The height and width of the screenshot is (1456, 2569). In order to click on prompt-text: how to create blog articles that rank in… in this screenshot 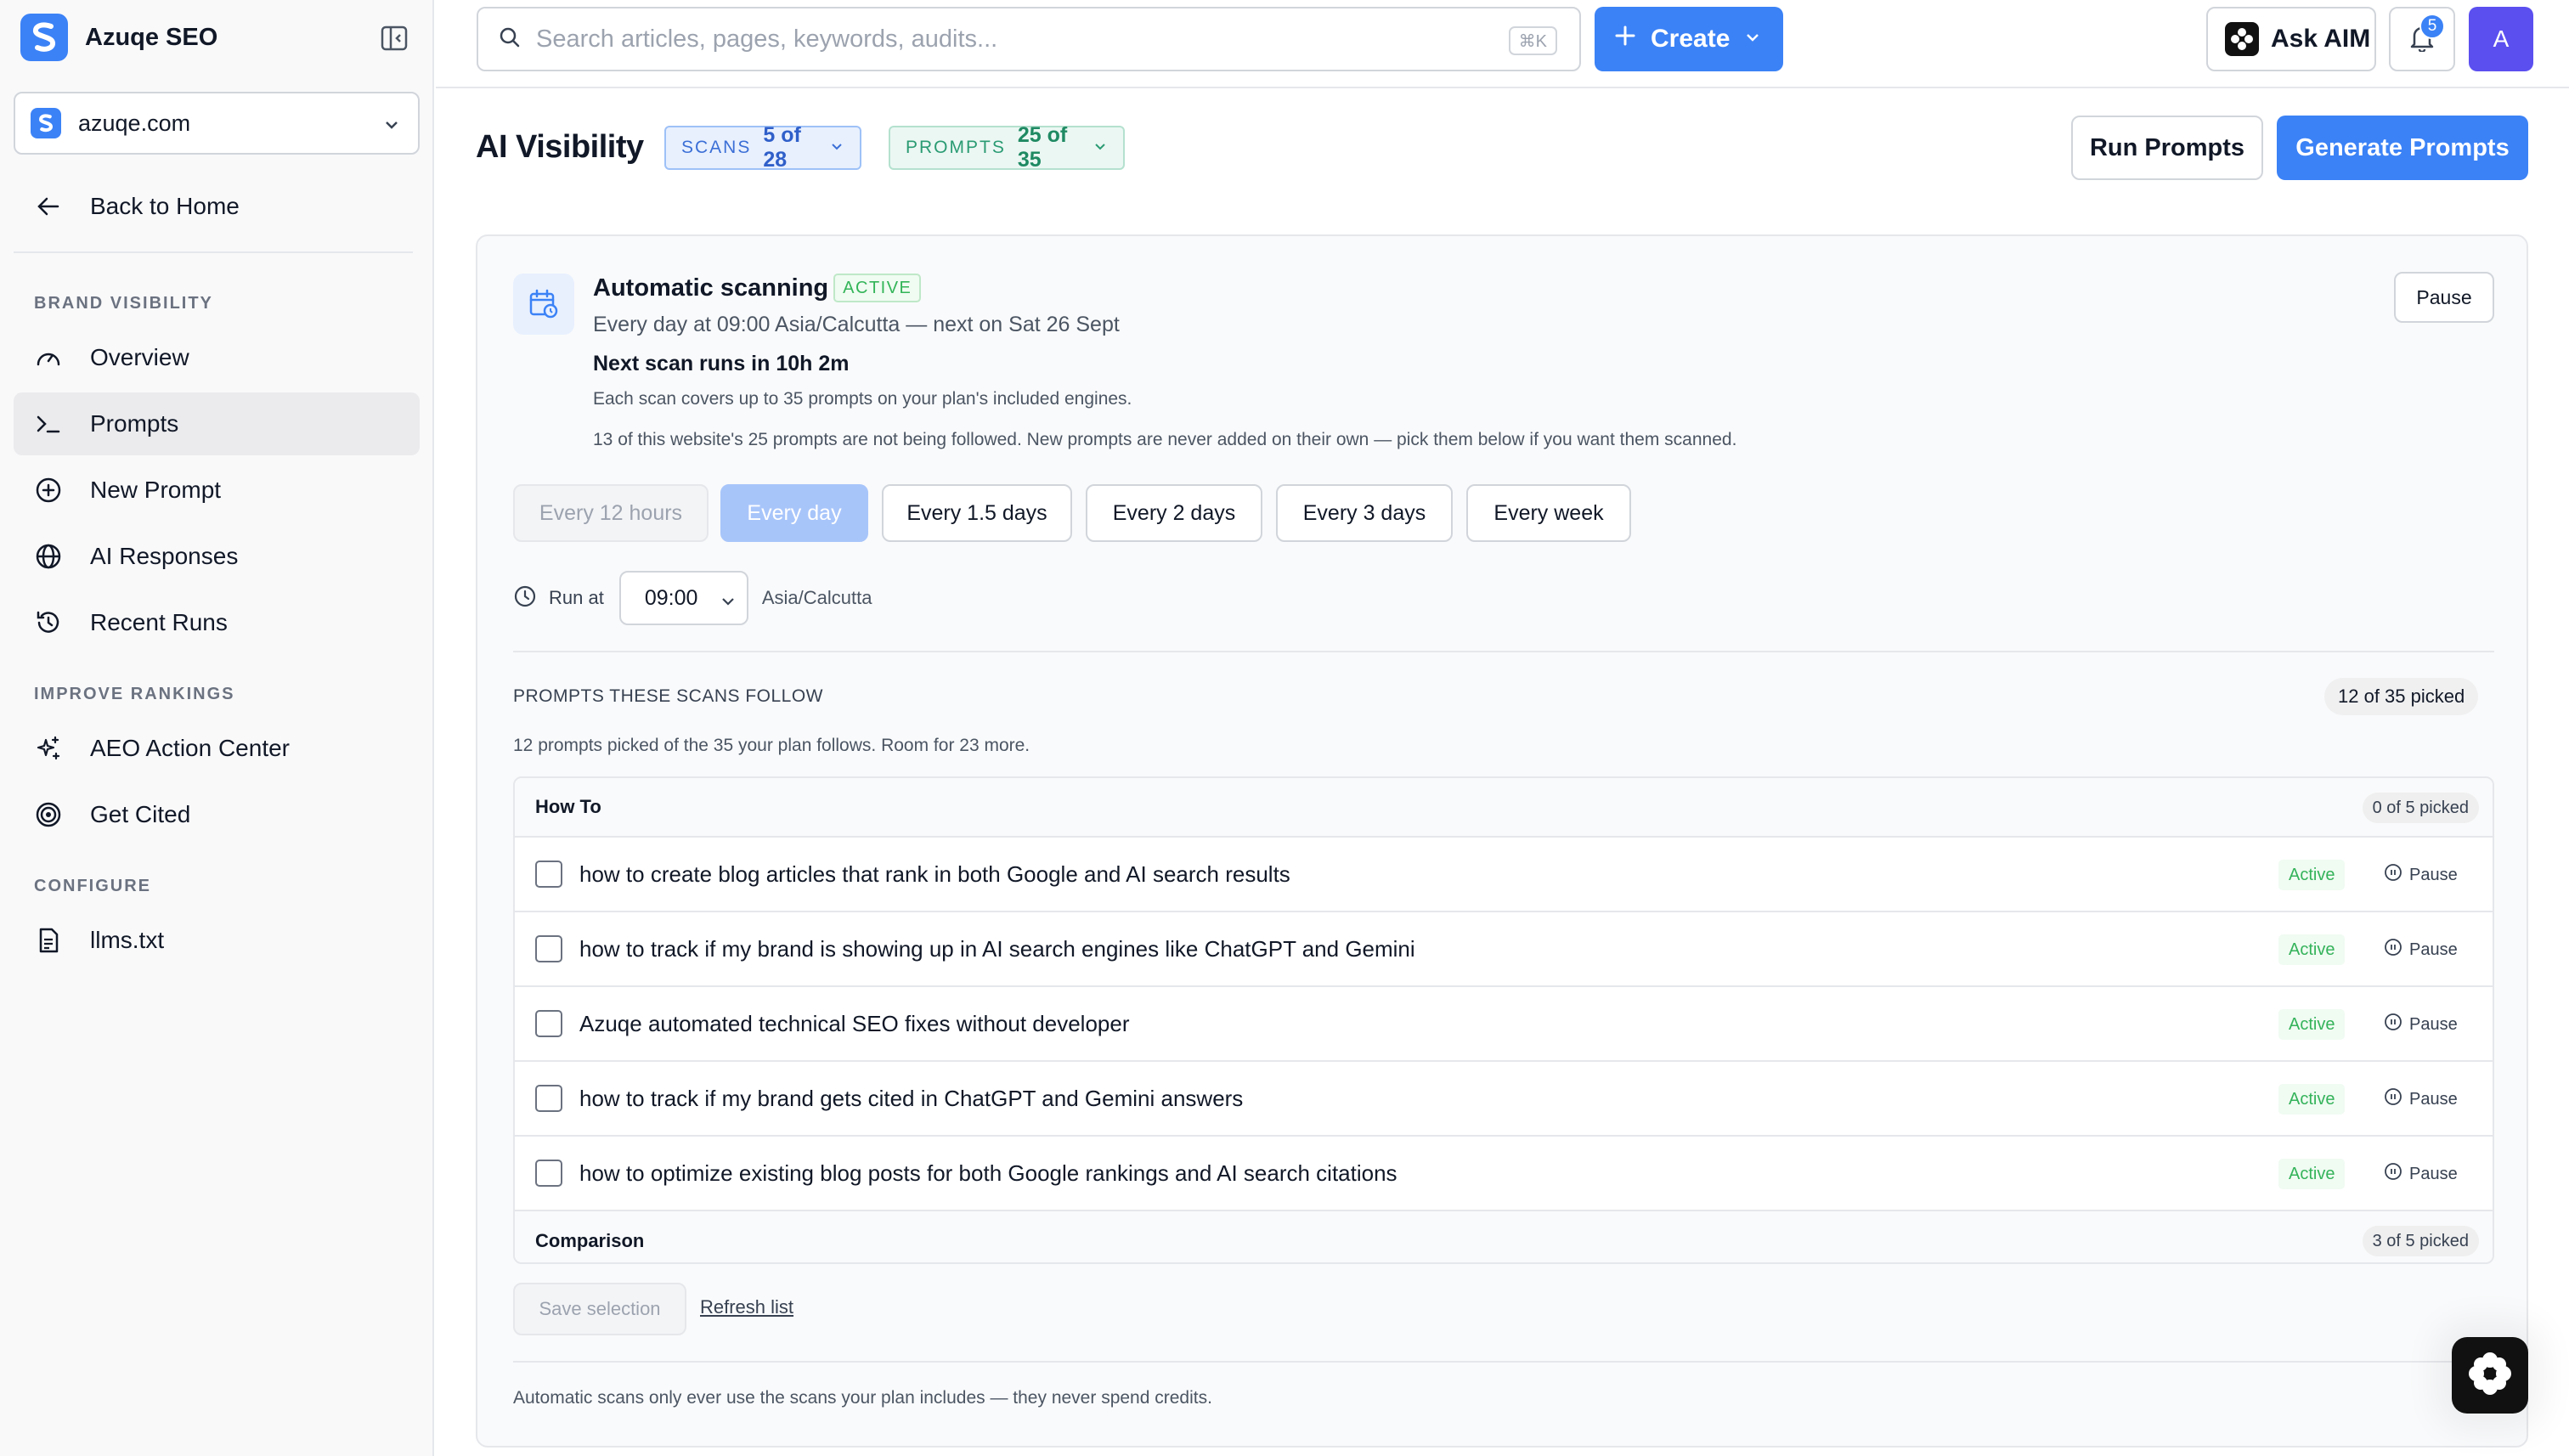, I will do `click(935, 874)`.